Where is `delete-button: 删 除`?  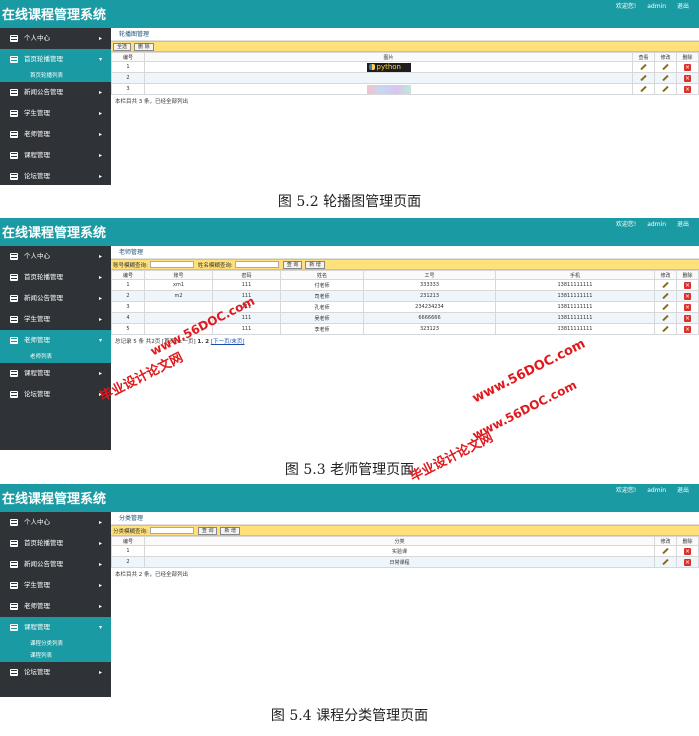
delete-button: 删 除 is located at coordinates (144, 46).